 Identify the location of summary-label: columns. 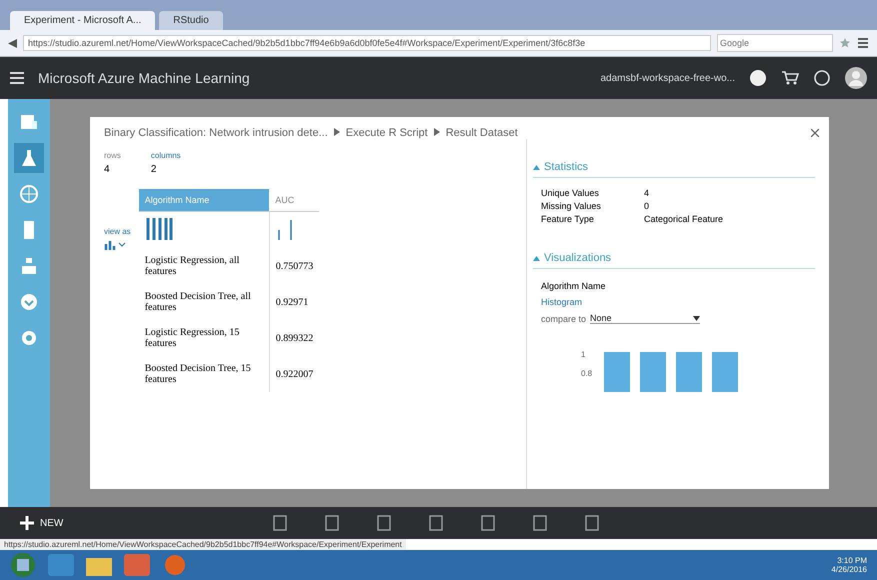
(165, 155).